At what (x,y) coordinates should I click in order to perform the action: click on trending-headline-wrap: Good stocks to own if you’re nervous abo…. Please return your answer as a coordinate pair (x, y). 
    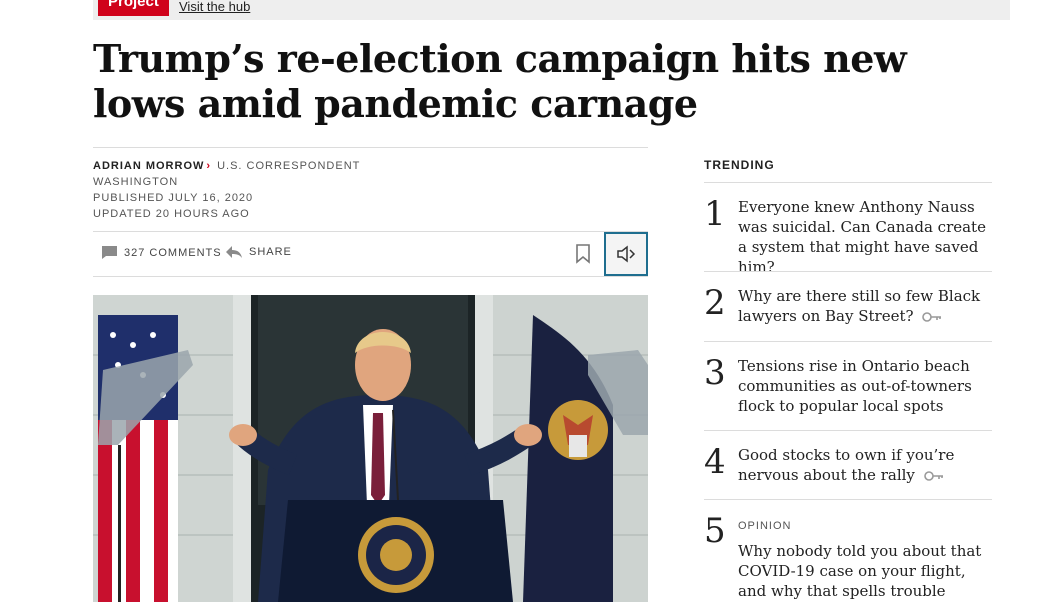
    Looking at the image, I should click on (865, 465).